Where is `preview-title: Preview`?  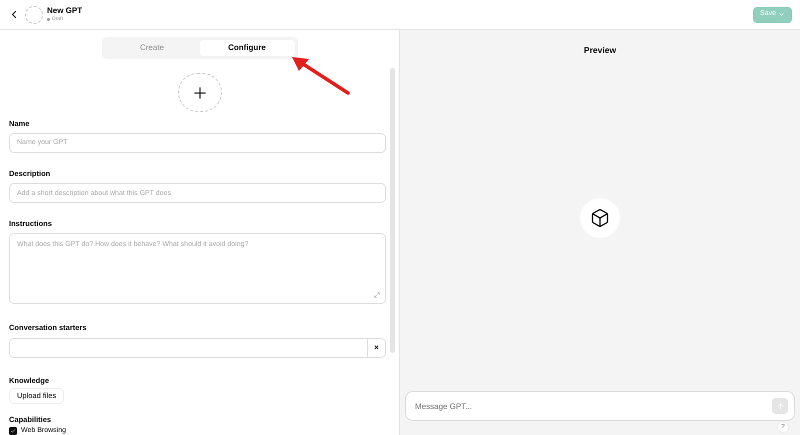
preview-title: Preview is located at coordinates (600, 50).